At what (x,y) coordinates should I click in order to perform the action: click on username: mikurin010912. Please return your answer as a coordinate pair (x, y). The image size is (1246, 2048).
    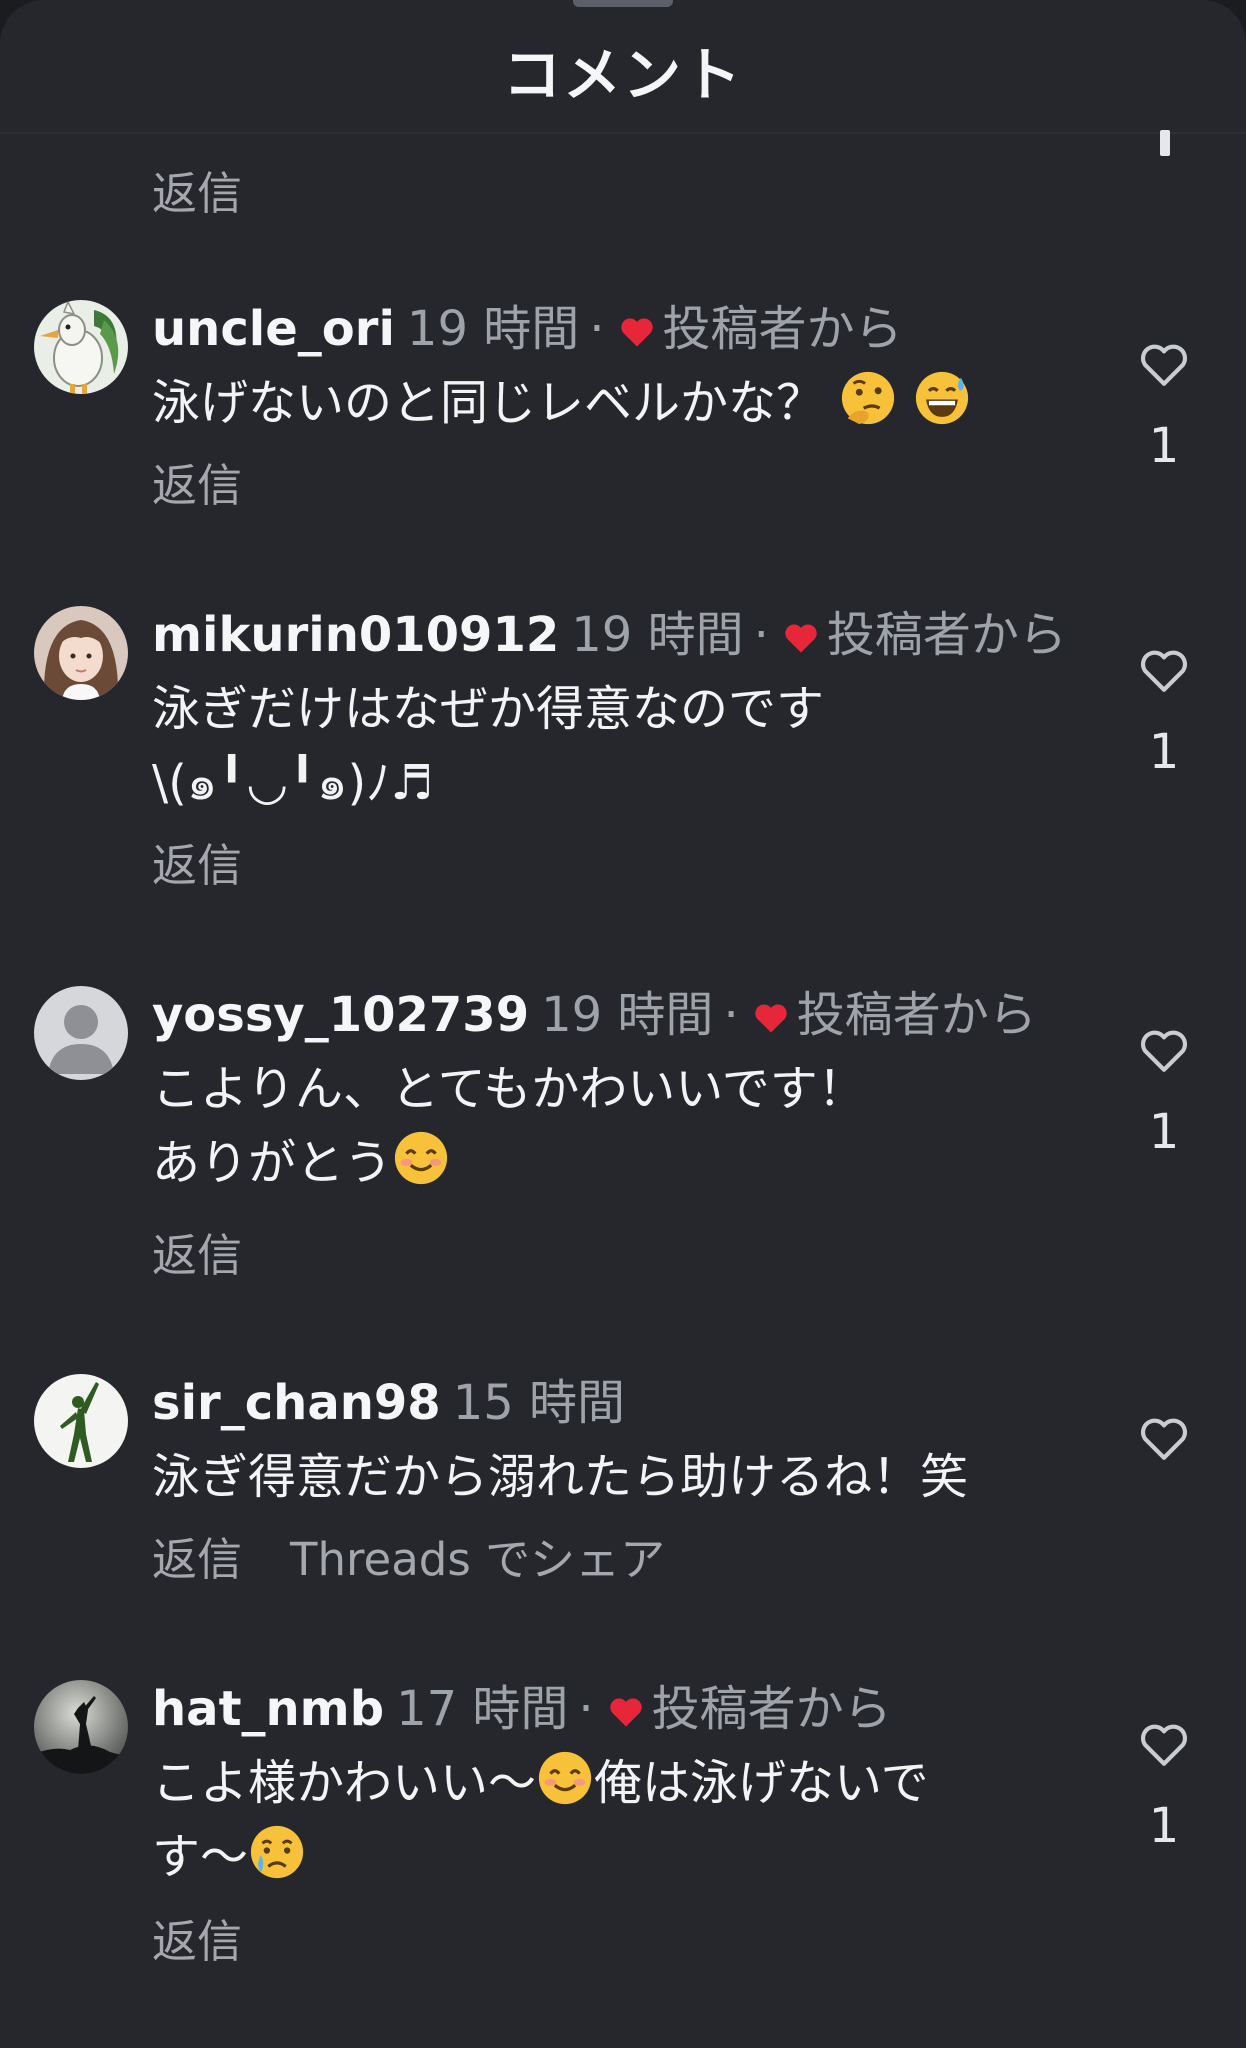
    Looking at the image, I should click on (355, 635).